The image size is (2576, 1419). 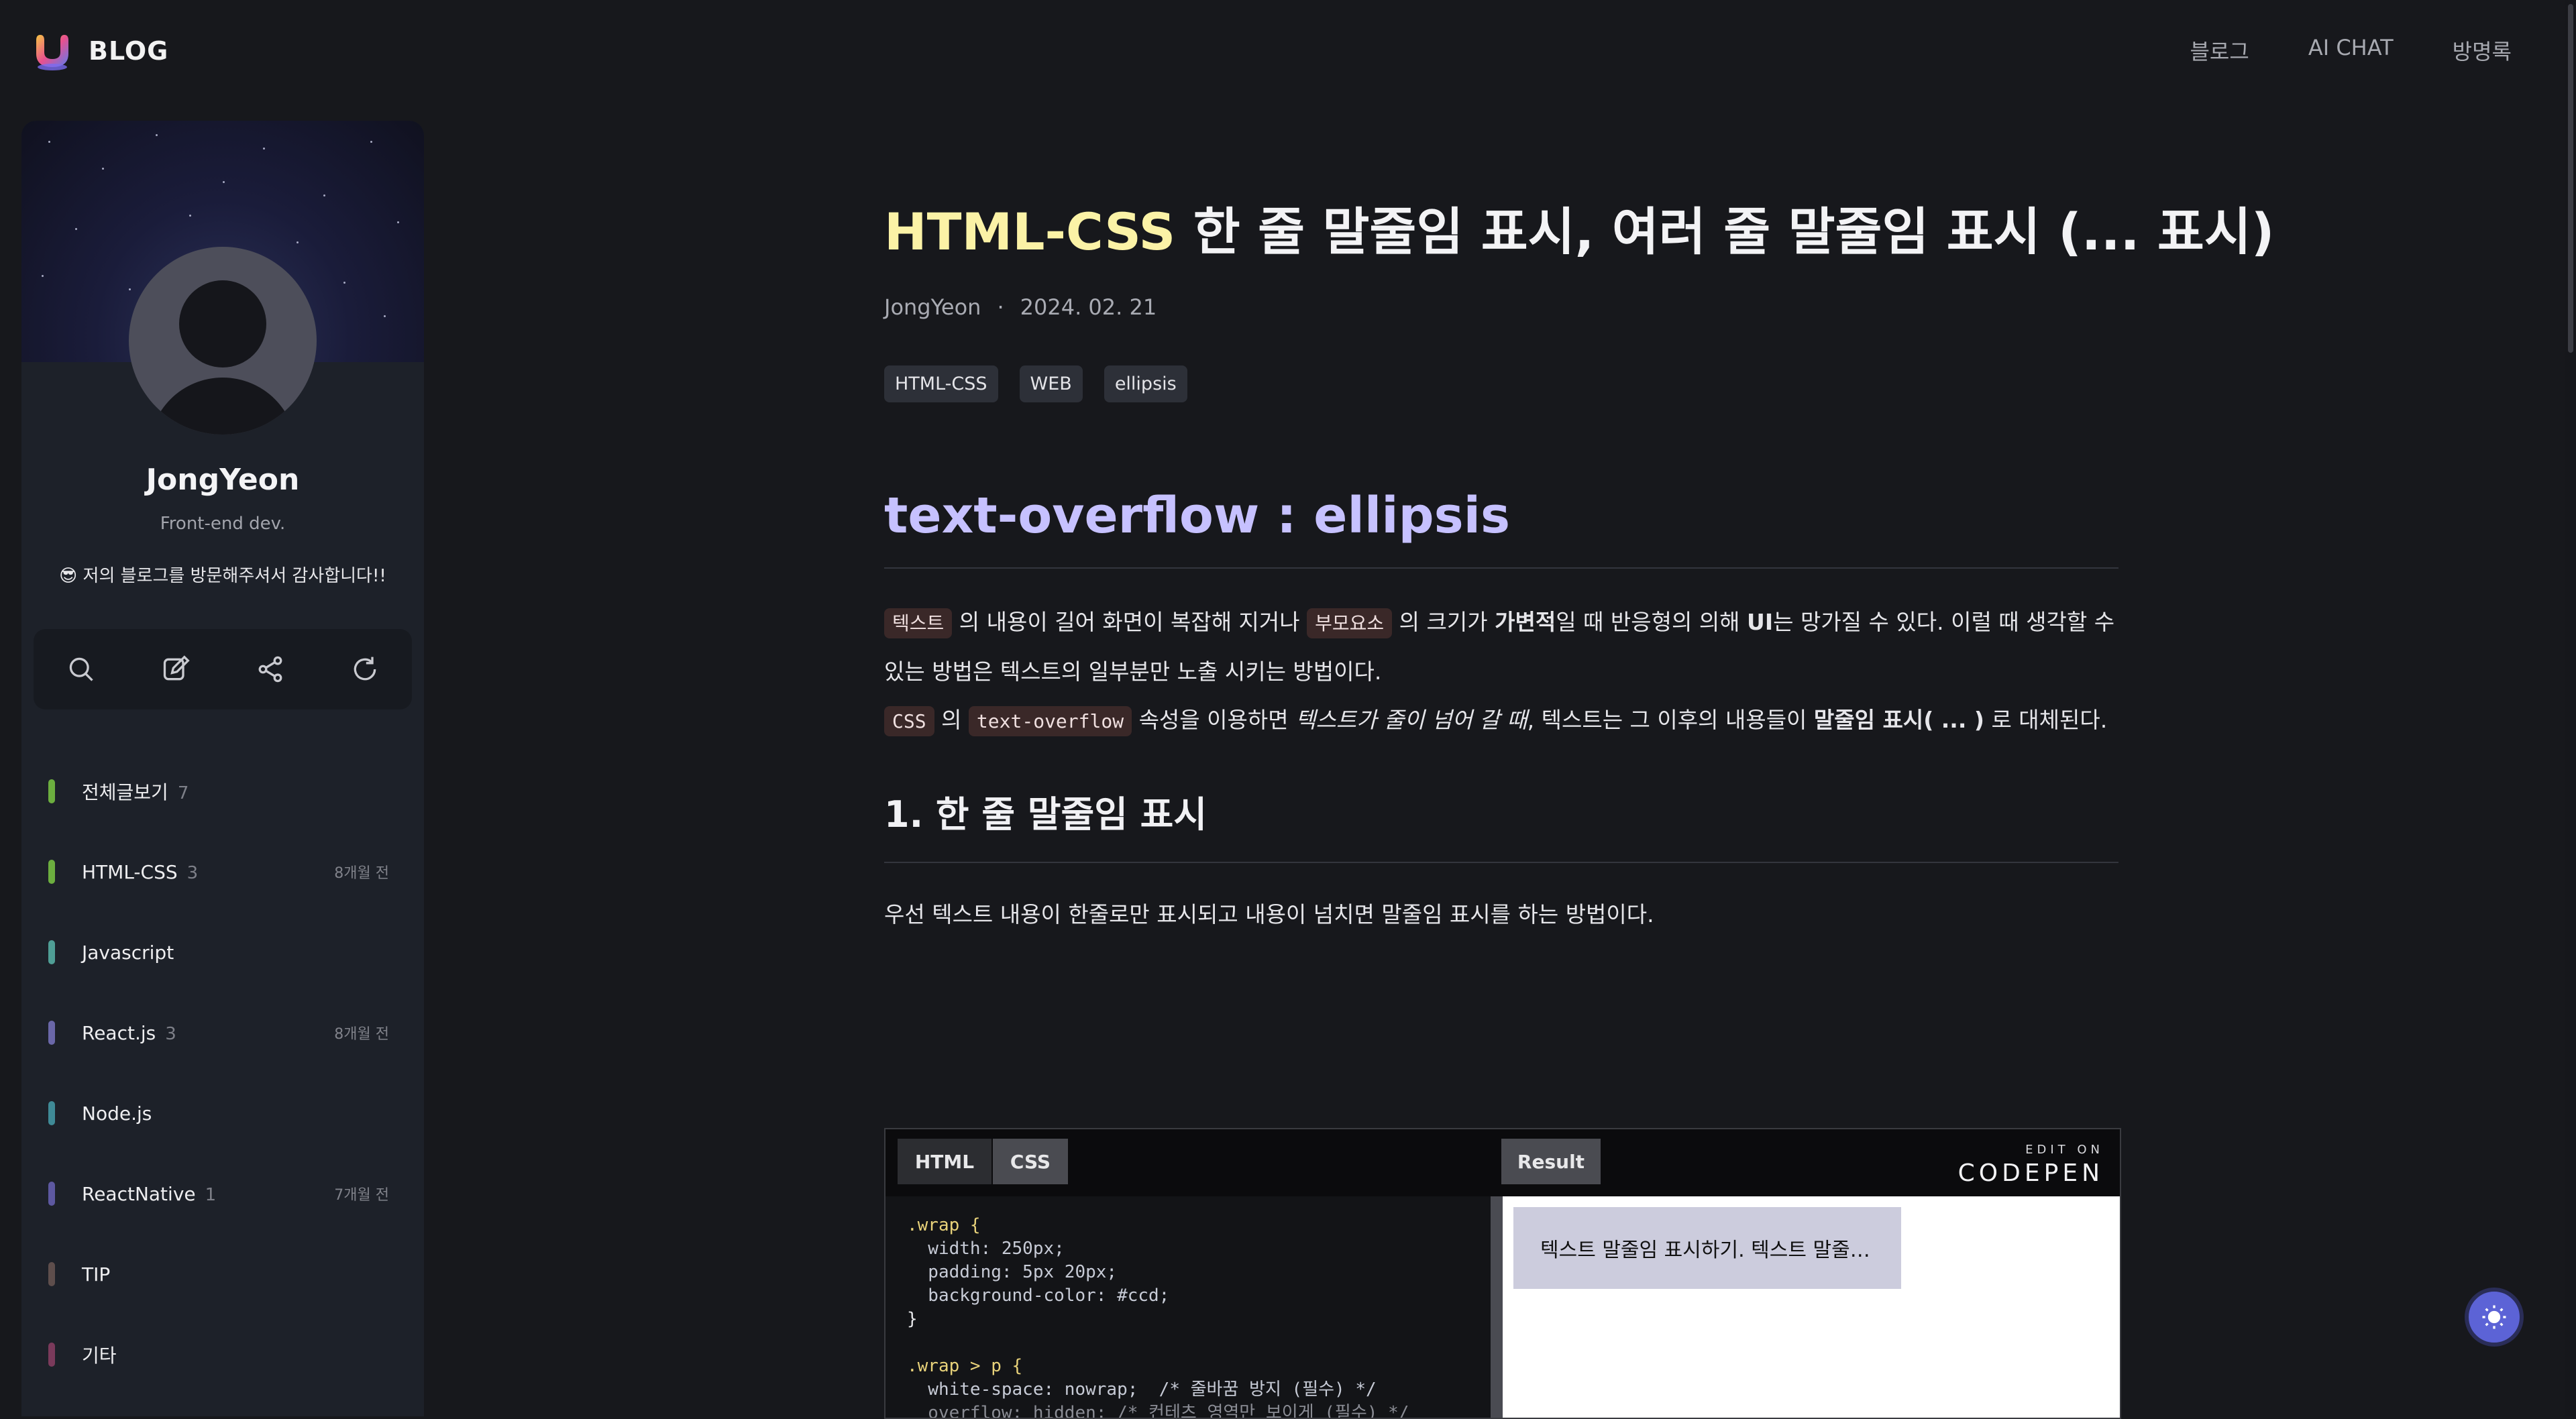 I want to click on profile-message: 😎 저의 블로그를 방문해주셔서 감사합니다!!, so click(x=222, y=576).